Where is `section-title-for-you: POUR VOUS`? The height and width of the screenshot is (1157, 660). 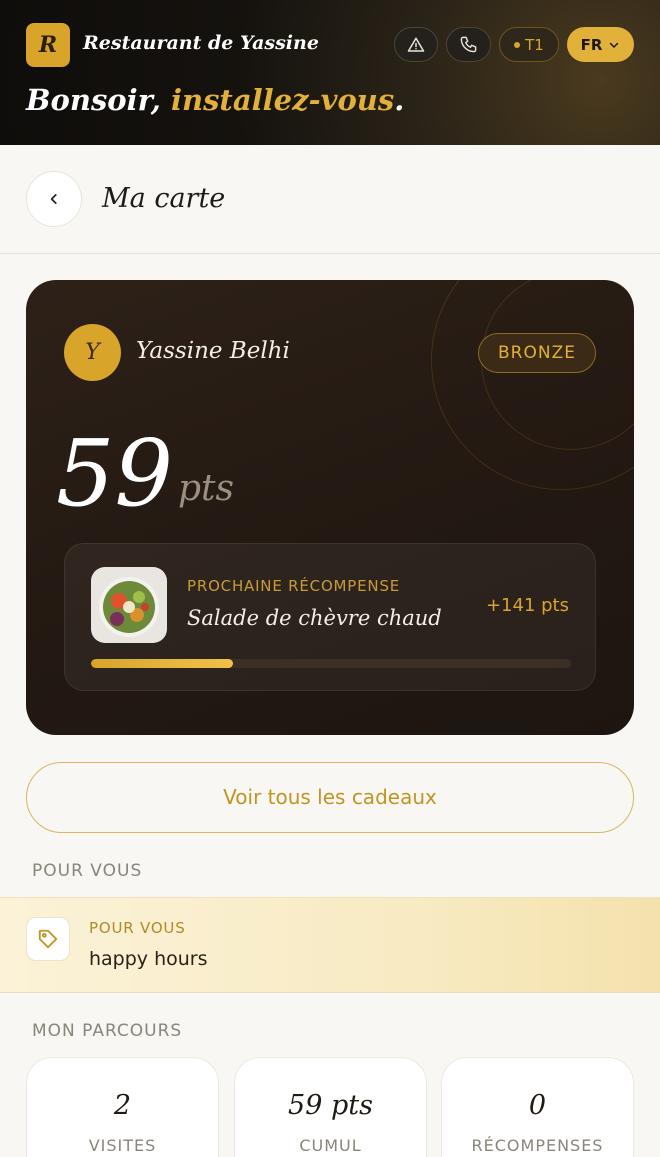 section-title-for-you: POUR VOUS is located at coordinates (87, 871).